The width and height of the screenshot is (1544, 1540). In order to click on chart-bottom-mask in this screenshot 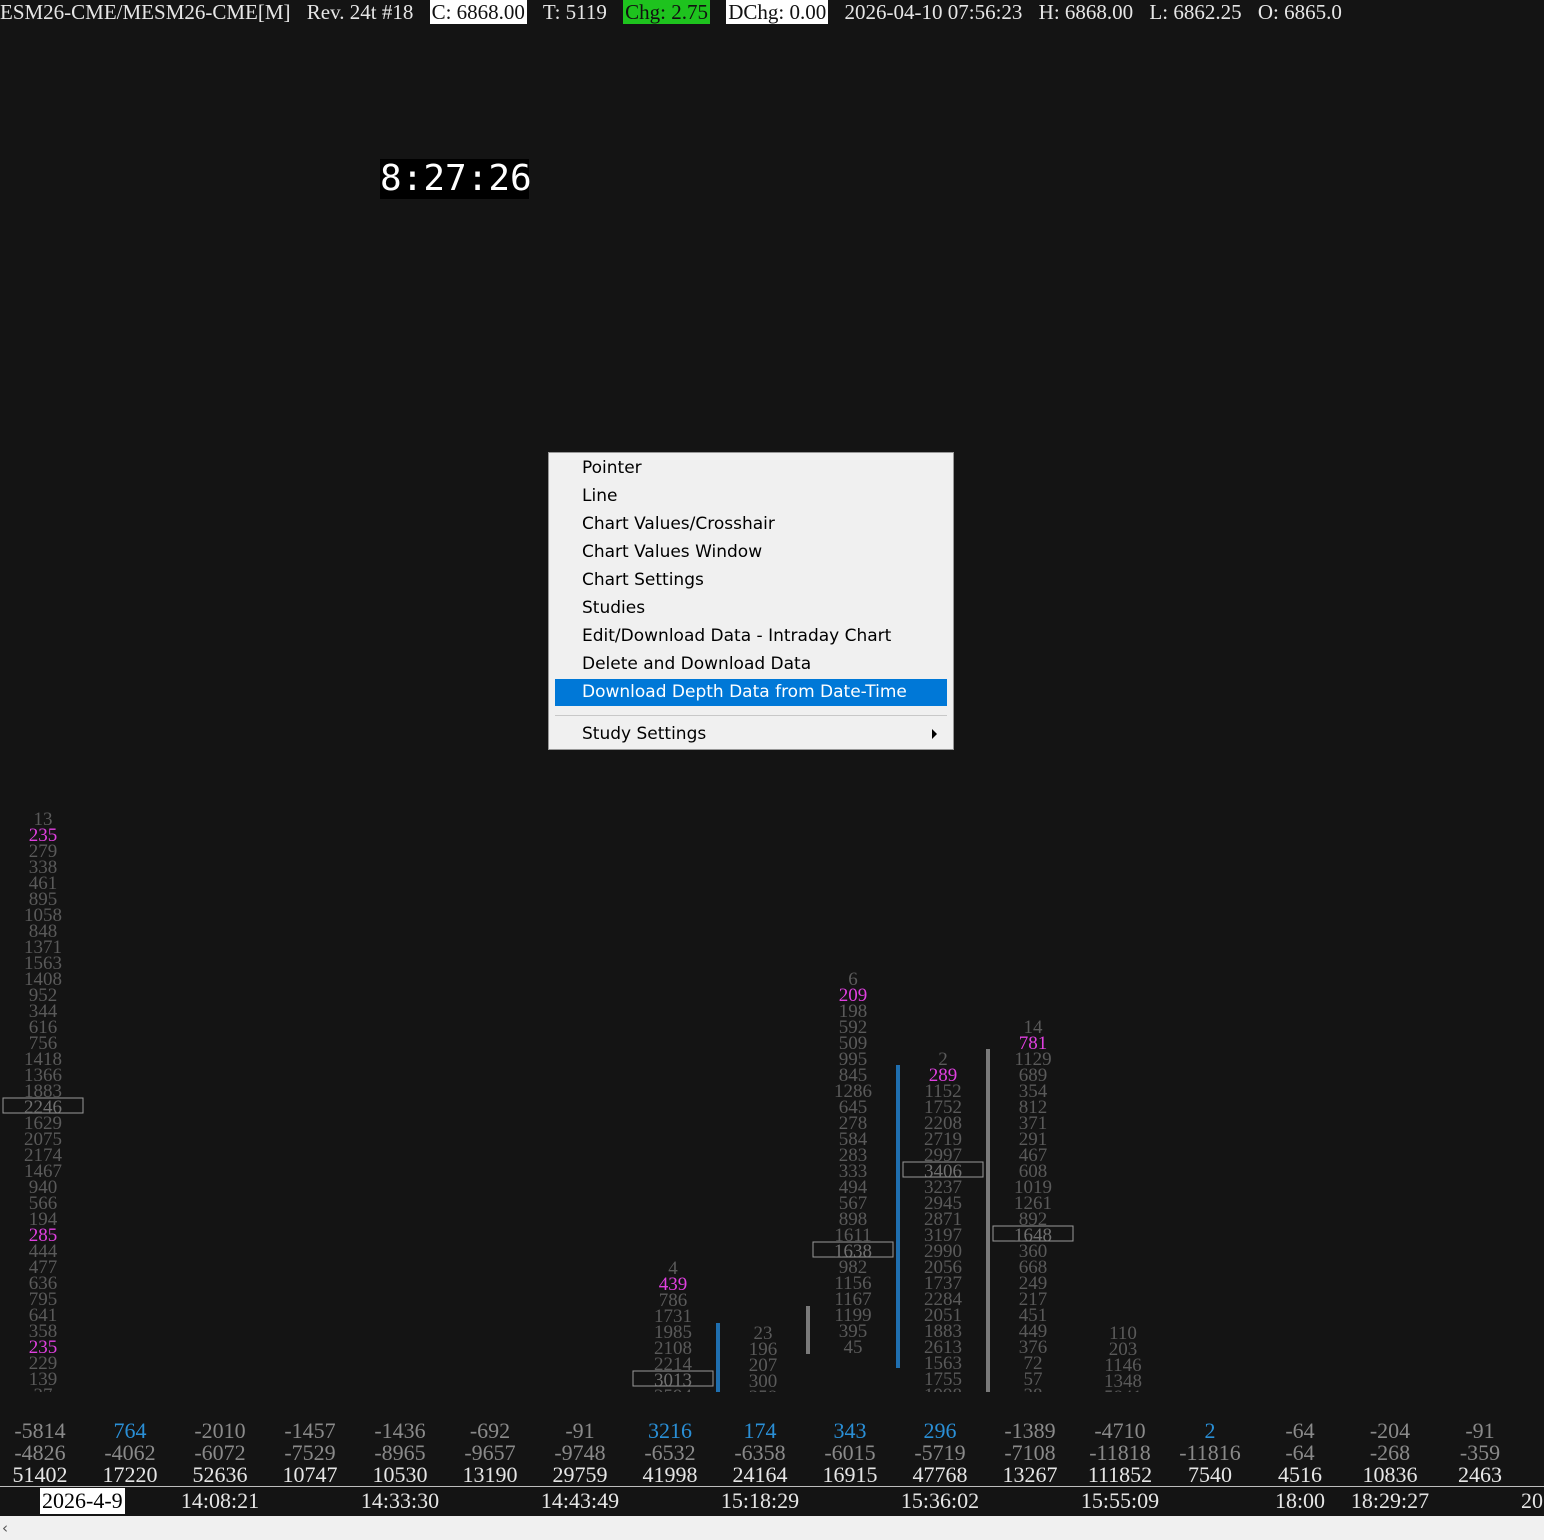, I will do `click(772, 1401)`.